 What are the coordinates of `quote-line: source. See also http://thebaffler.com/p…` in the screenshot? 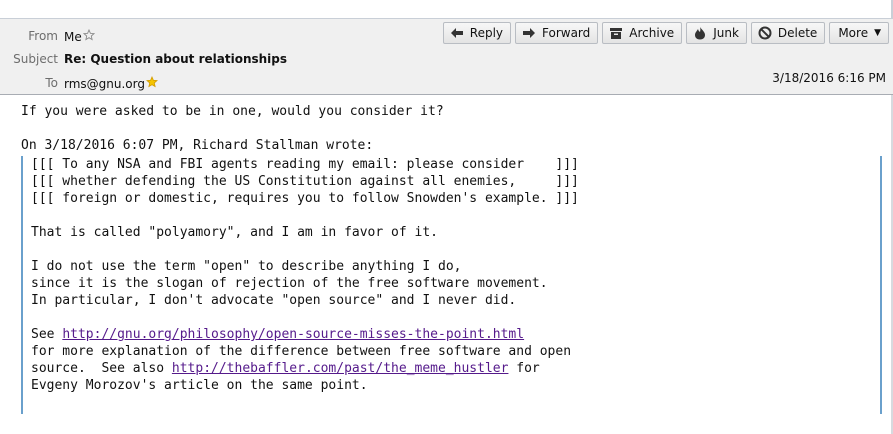 It's located at (305, 368).